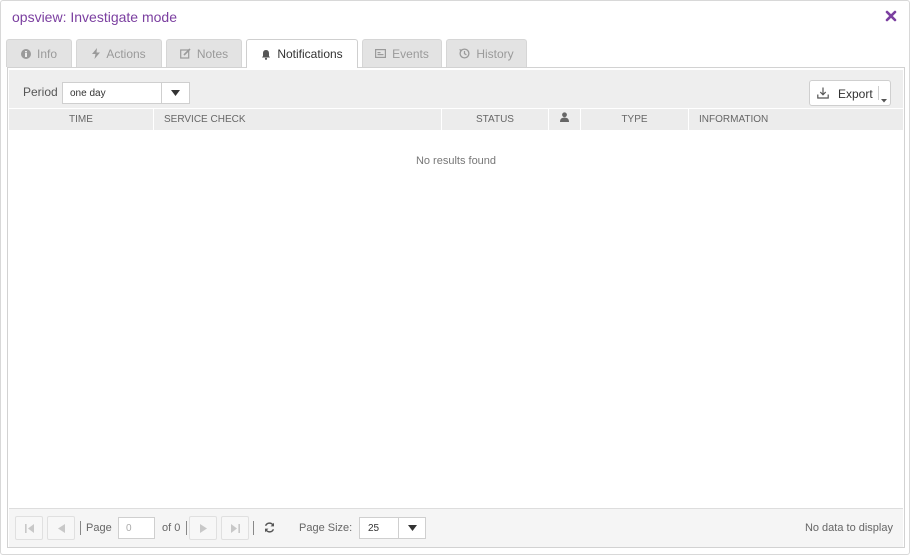 The width and height of the screenshot is (910, 555). I want to click on user-icon, so click(564, 119).